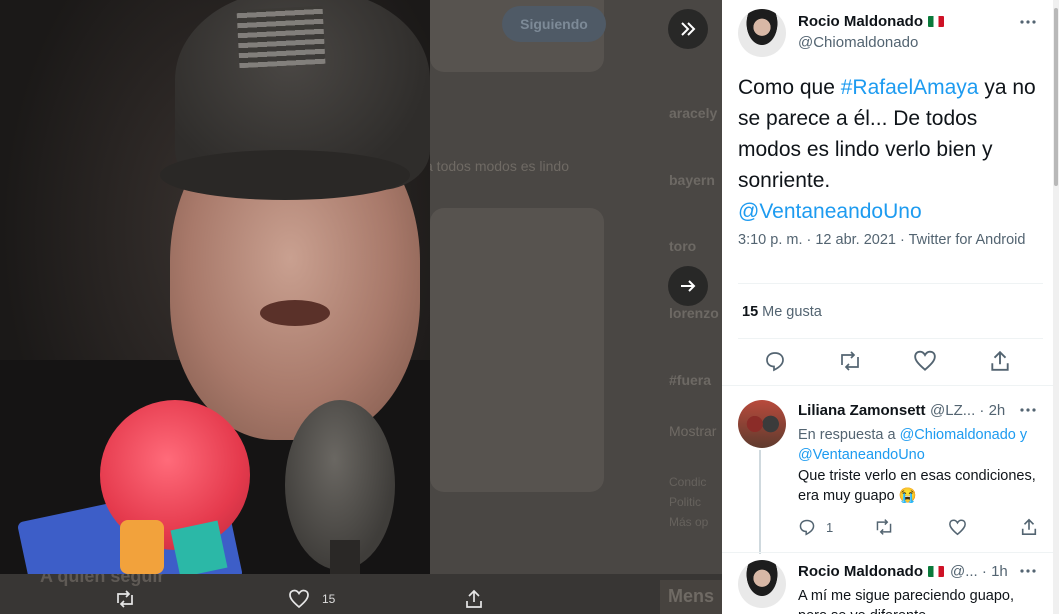 This screenshot has height=614, width=1059. I want to click on media-like-button, so click(299, 599).